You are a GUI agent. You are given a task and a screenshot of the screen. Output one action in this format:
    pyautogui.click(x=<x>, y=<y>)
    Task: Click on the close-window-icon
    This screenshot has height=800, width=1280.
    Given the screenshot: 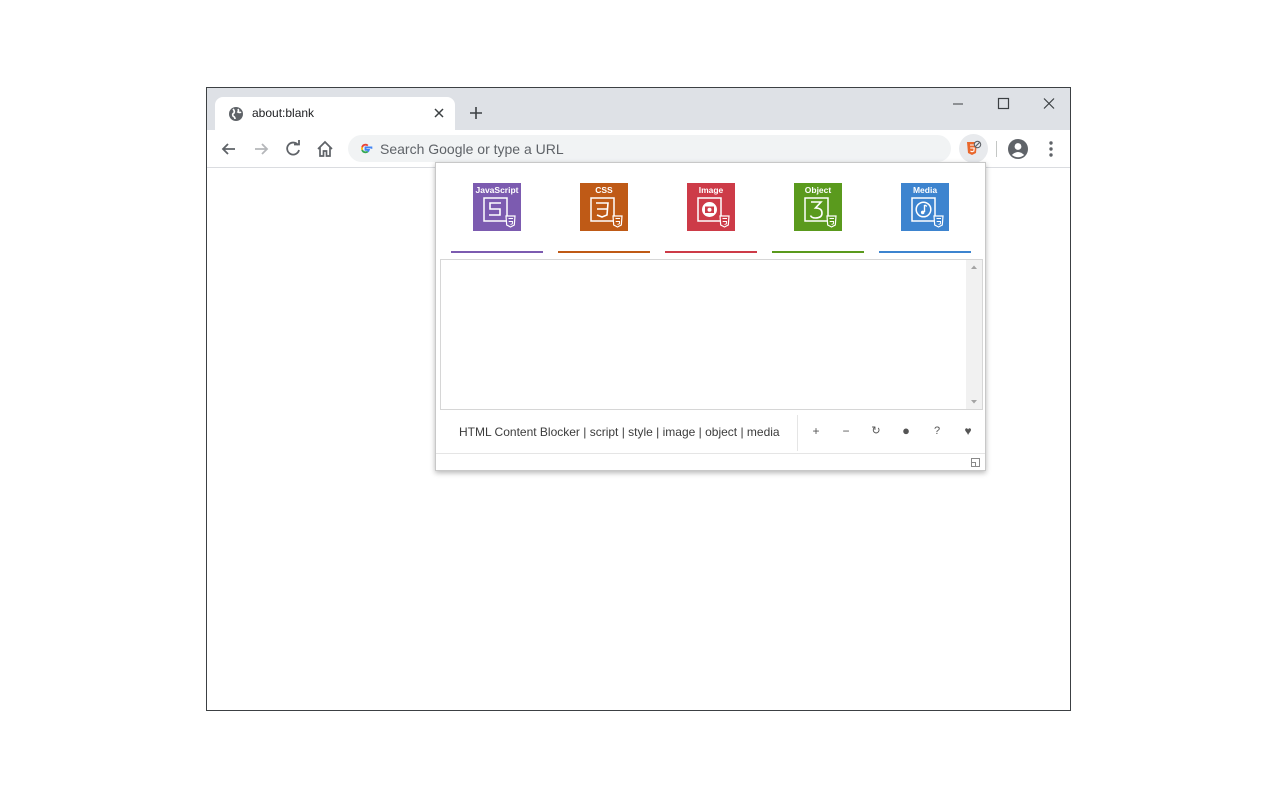 What is the action you would take?
    pyautogui.click(x=1049, y=104)
    